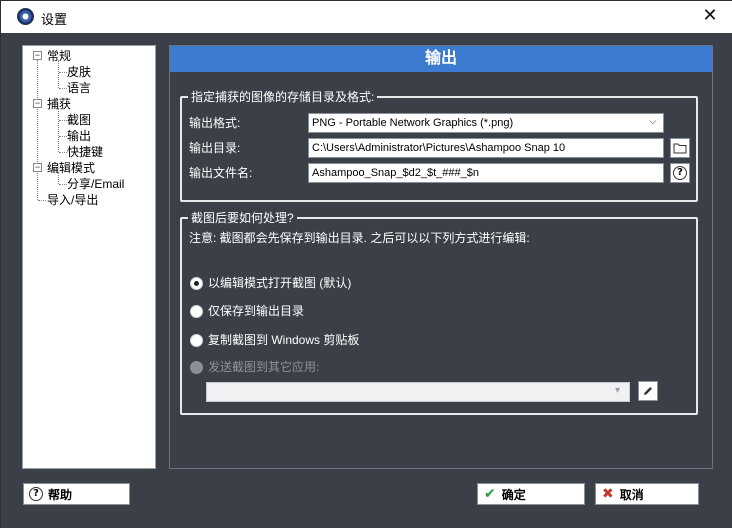 This screenshot has width=732, height=528. I want to click on nav-item-output: 输出, so click(79, 136).